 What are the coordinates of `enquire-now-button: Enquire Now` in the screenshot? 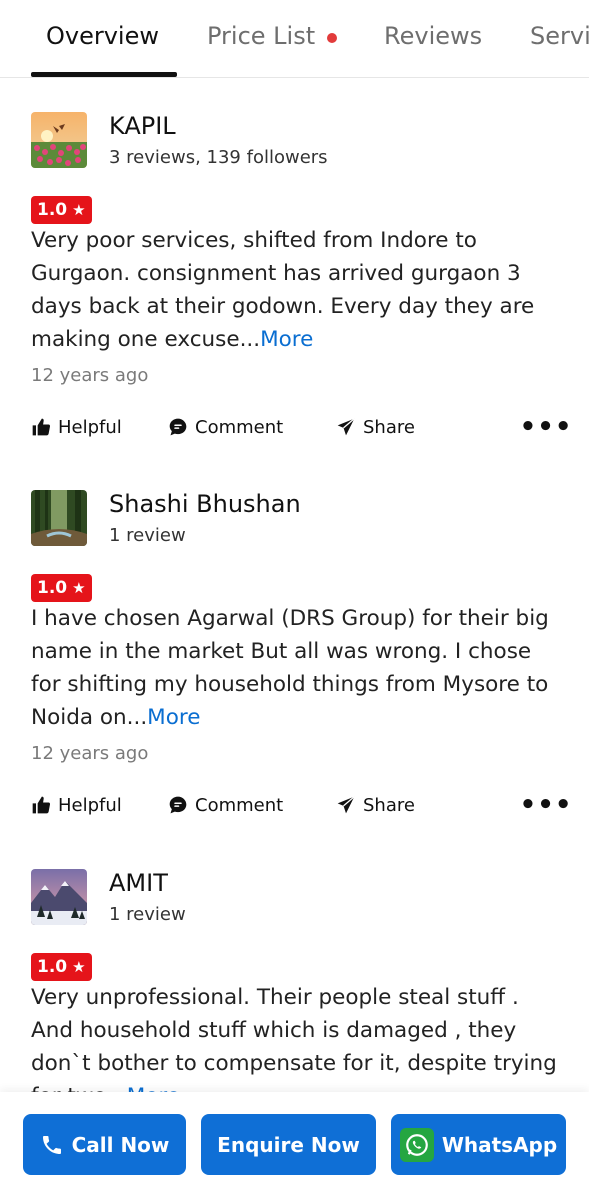 It's located at (288, 1144).